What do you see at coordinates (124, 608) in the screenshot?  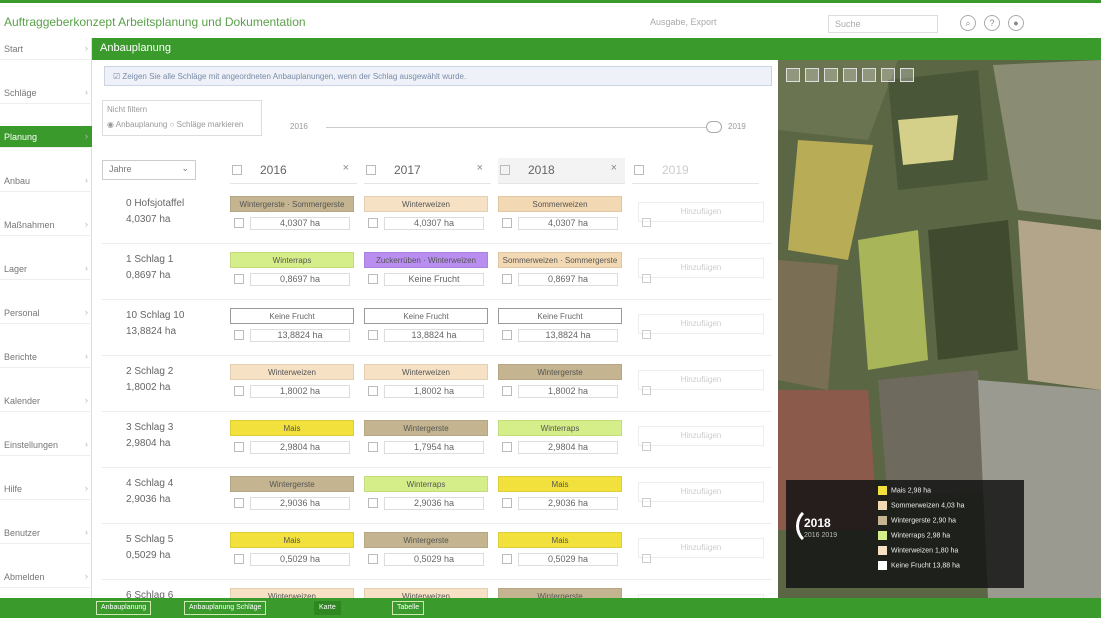 I see `tab-anbauplanung: Anbauplanung` at bounding box center [124, 608].